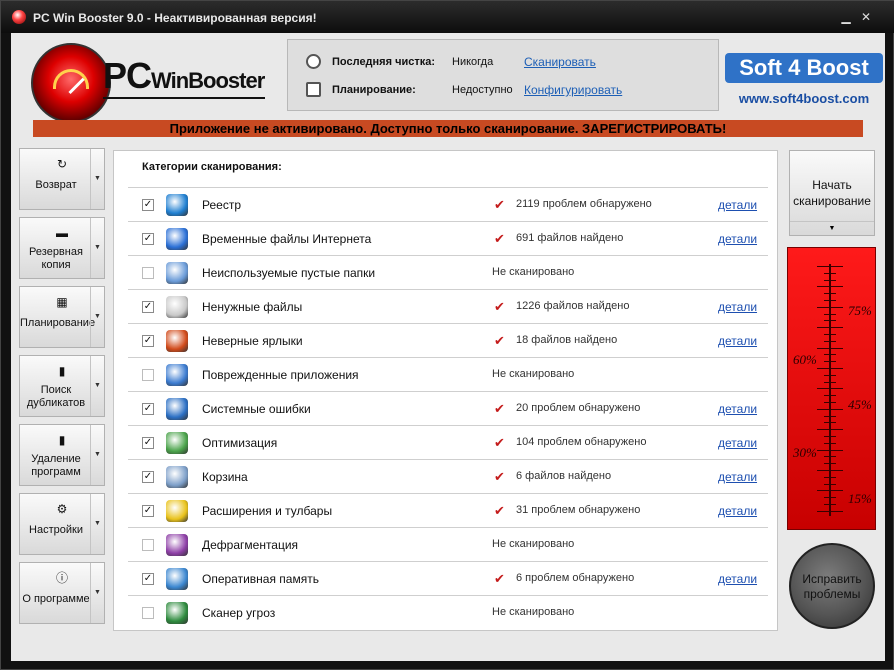 Image resolution: width=894 pixels, height=670 pixels. What do you see at coordinates (832, 586) in the screenshot?
I see `fix-problems-button: Исправить проблемы` at bounding box center [832, 586].